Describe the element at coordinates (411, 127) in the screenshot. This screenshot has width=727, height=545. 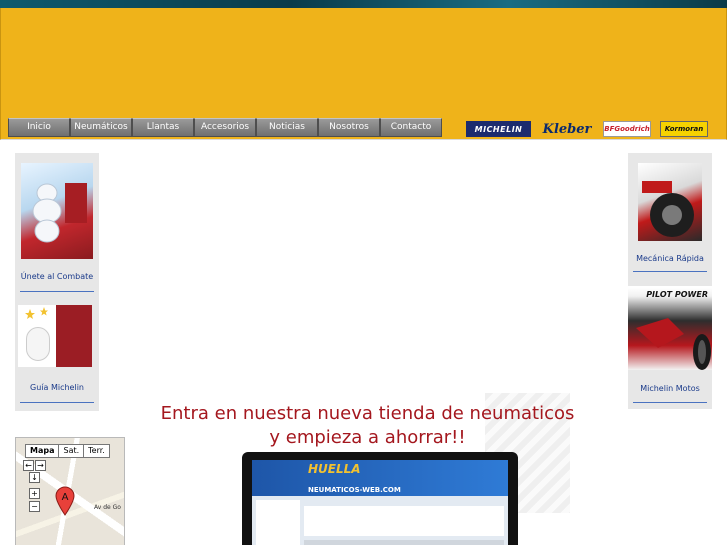
I see `nav-contacto: Contacto` at that location.